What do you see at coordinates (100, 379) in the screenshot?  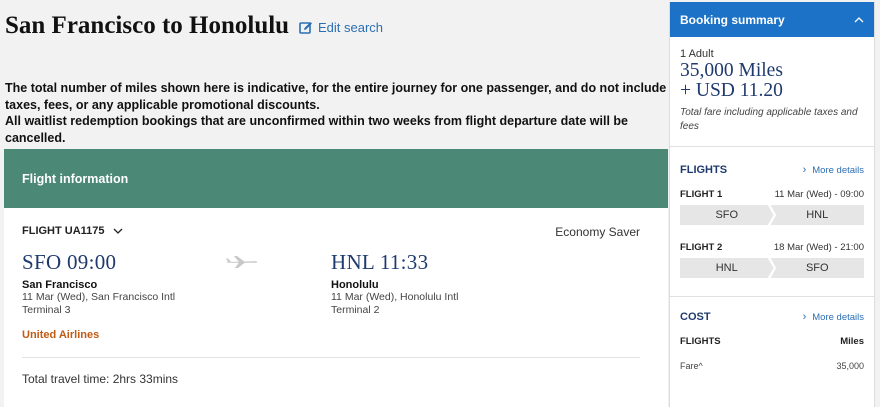 I see `total-travel-time: Total travel time: 2hrs 33mins` at bounding box center [100, 379].